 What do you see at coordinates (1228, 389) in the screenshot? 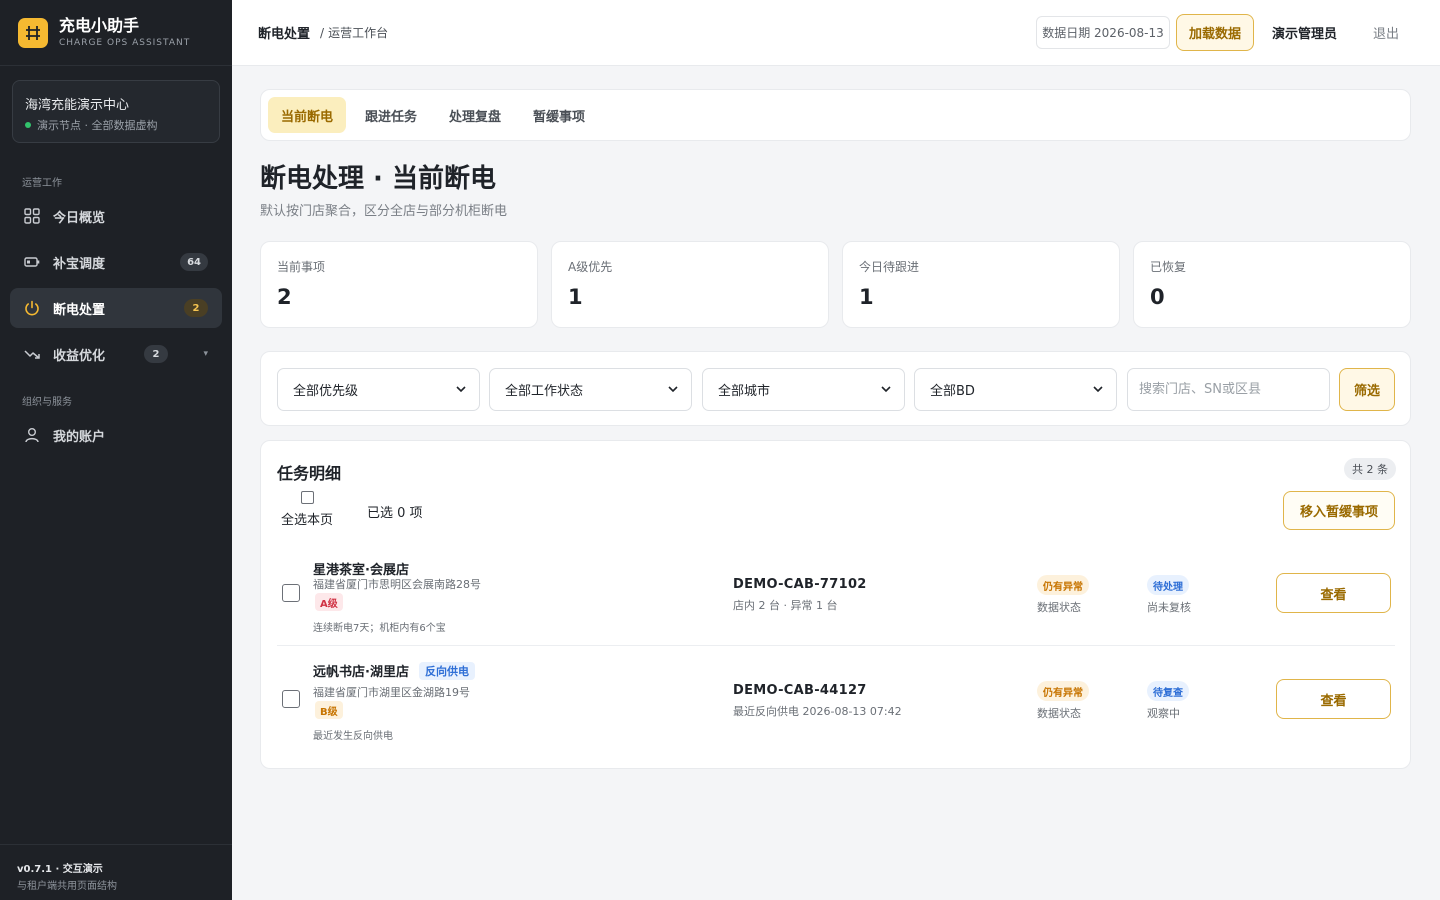
I see `search-input` at bounding box center [1228, 389].